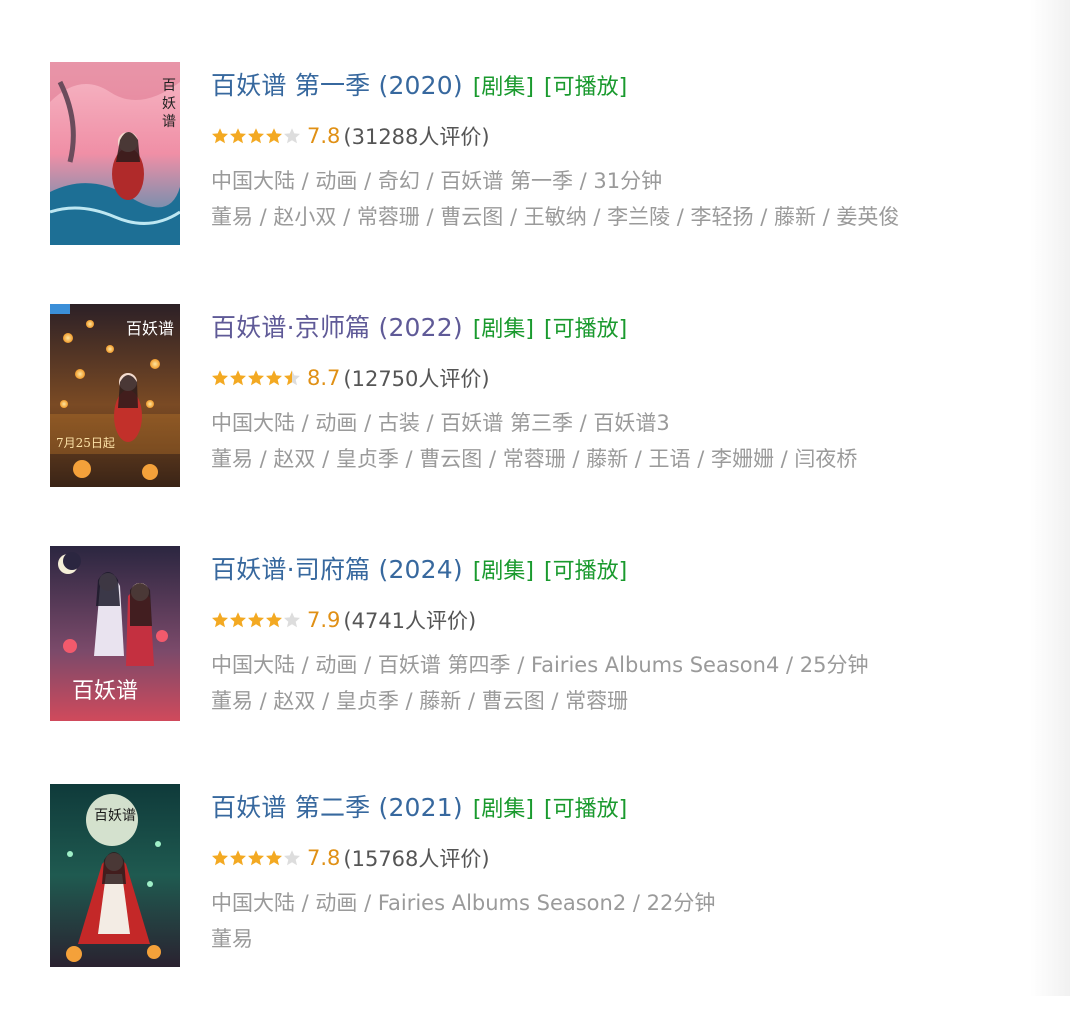 The width and height of the screenshot is (1070, 1026). What do you see at coordinates (611, 620) in the screenshot?
I see `rating-line: 7.9 (4741人评价)` at bounding box center [611, 620].